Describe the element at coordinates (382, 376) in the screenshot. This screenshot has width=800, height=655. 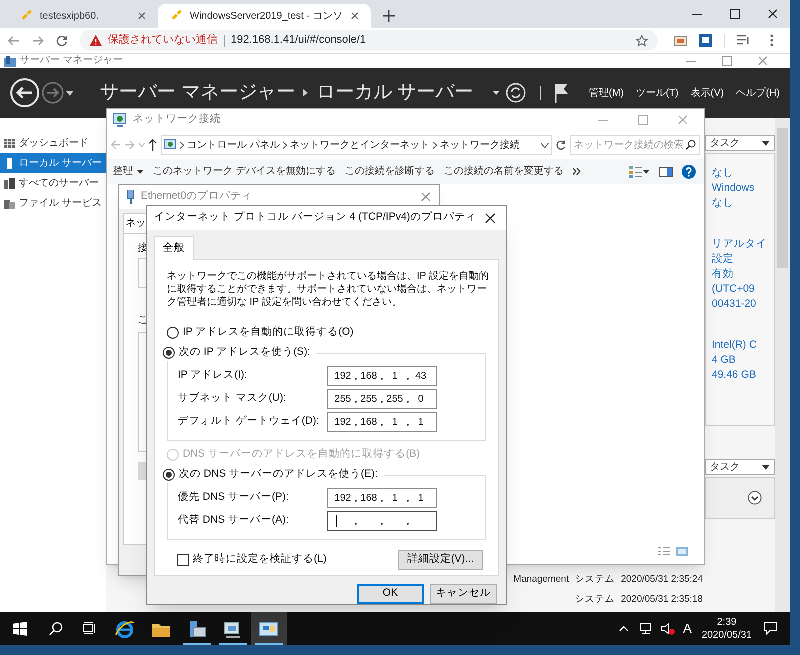
I see `ip-address-field: 192 168 1 43` at that location.